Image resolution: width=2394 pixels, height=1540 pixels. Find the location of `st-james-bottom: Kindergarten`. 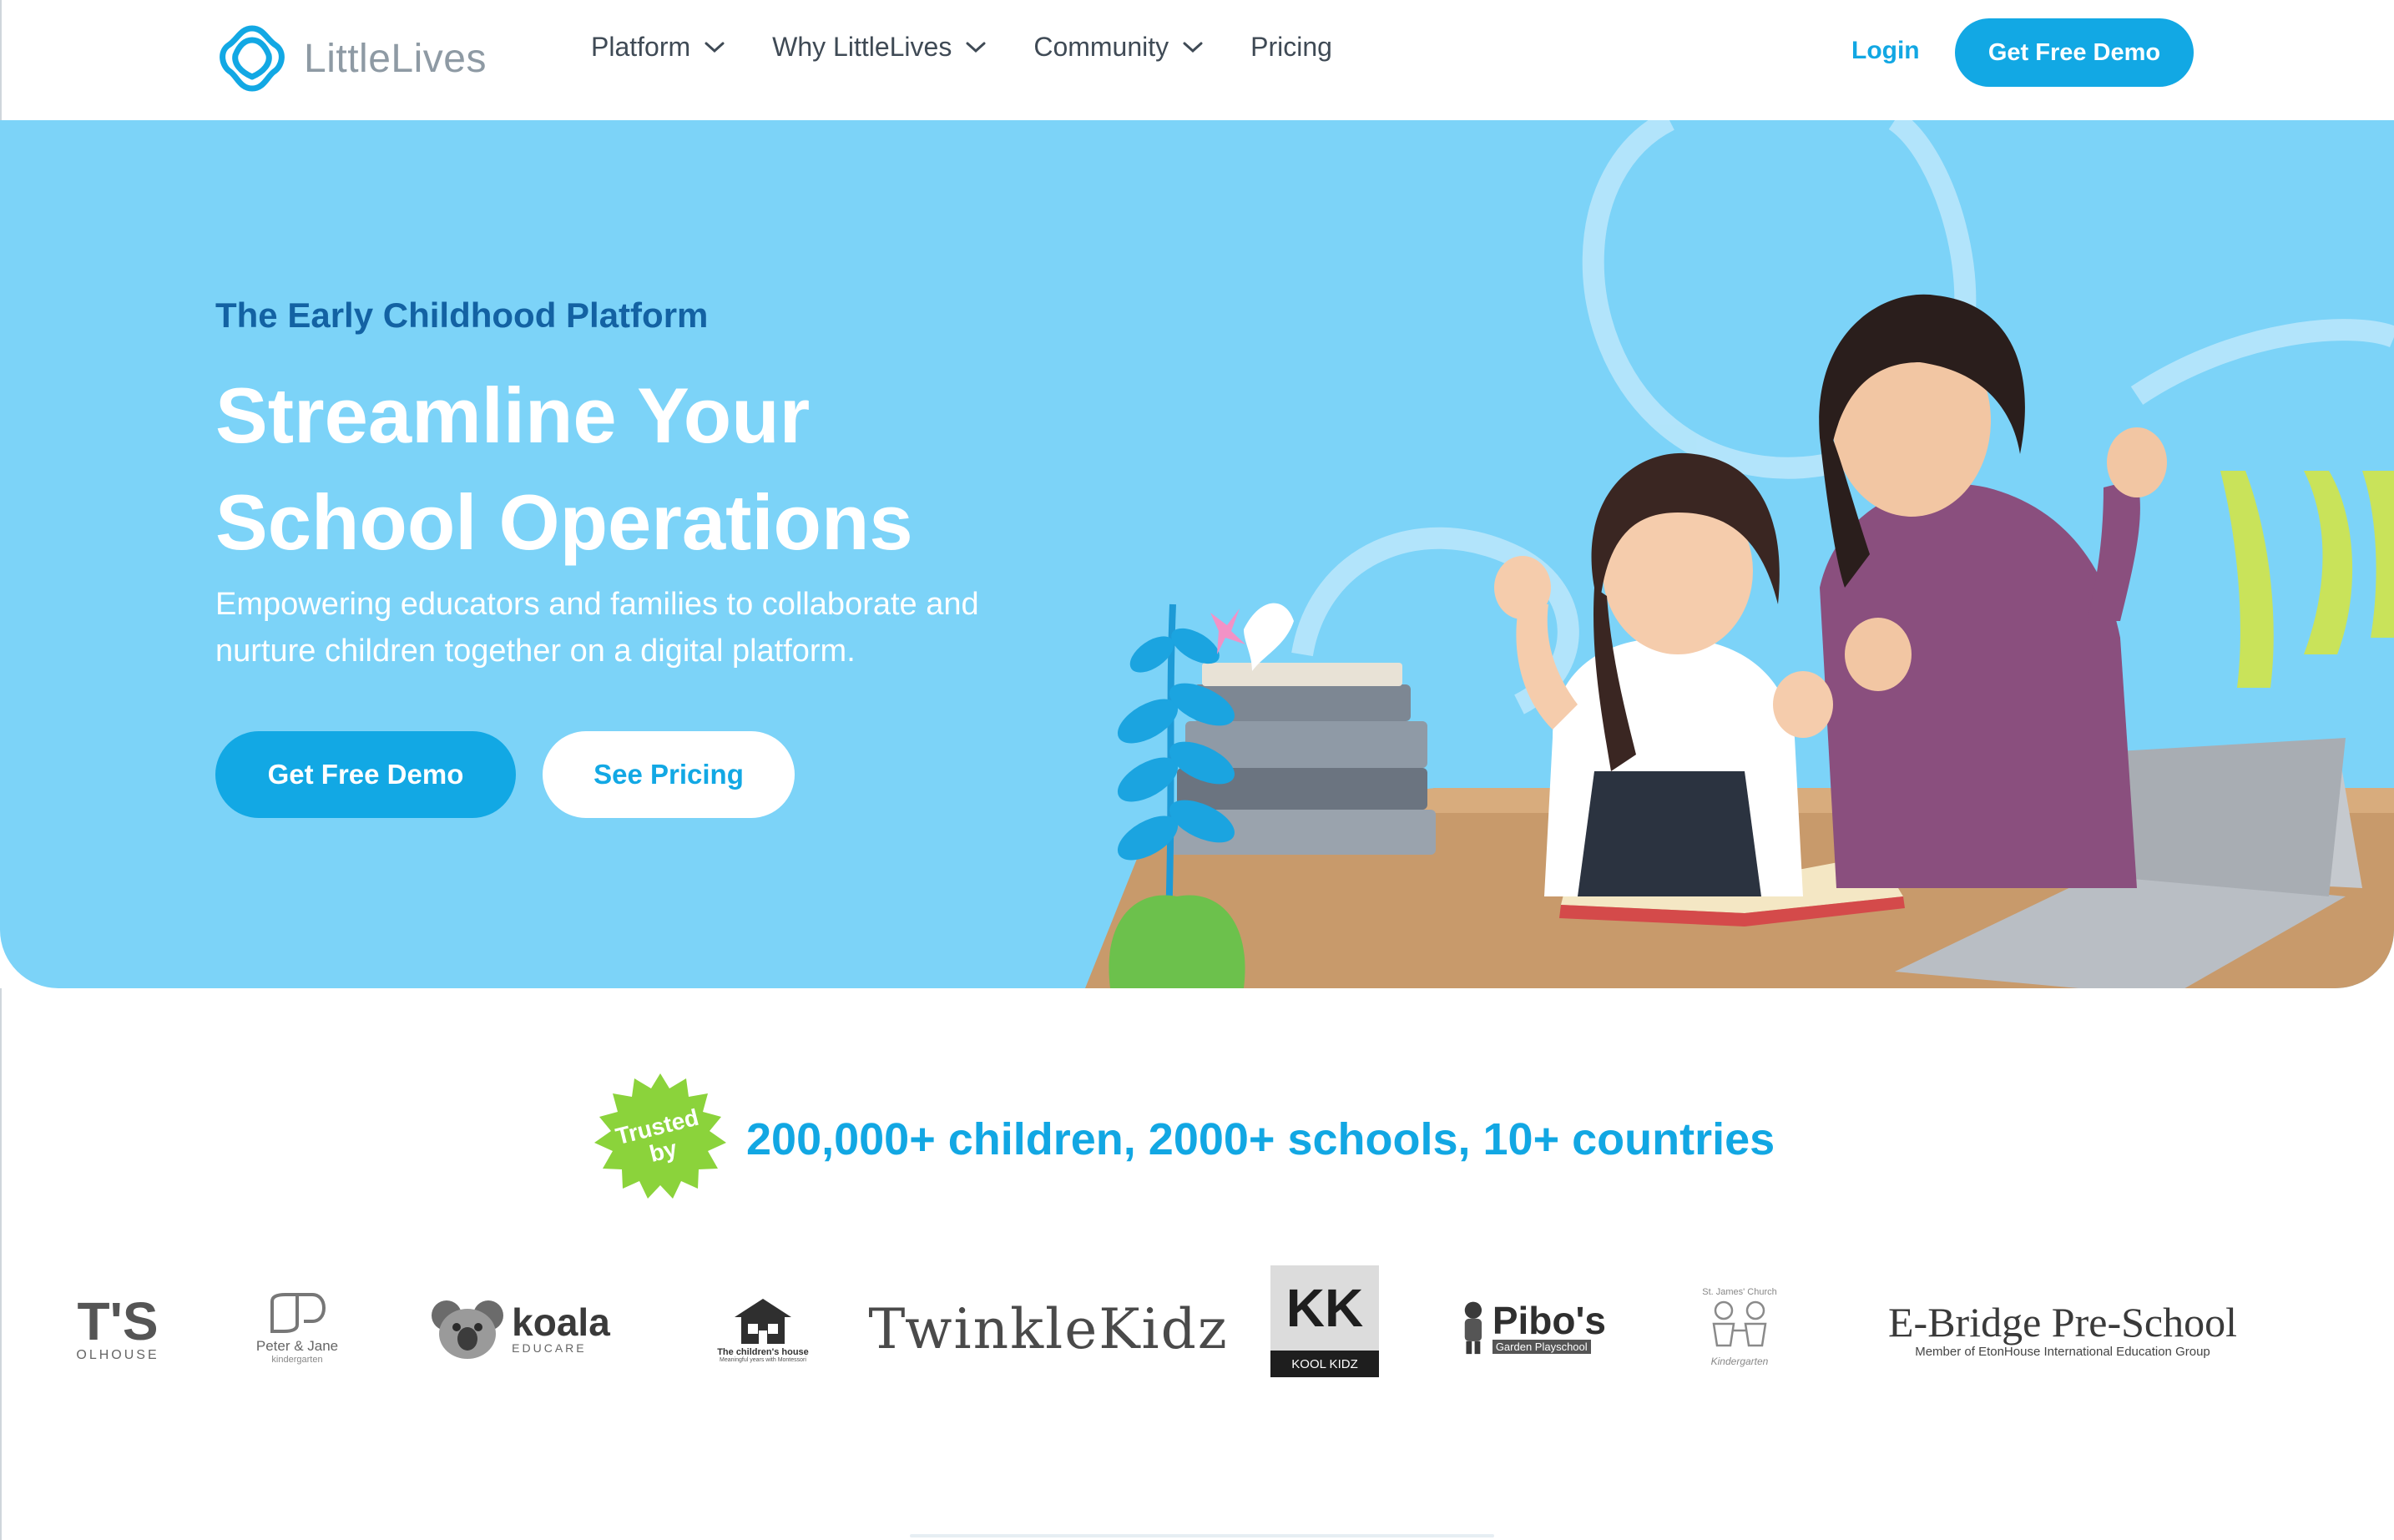

st-james-bottom: Kindergarten is located at coordinates (1739, 1361).